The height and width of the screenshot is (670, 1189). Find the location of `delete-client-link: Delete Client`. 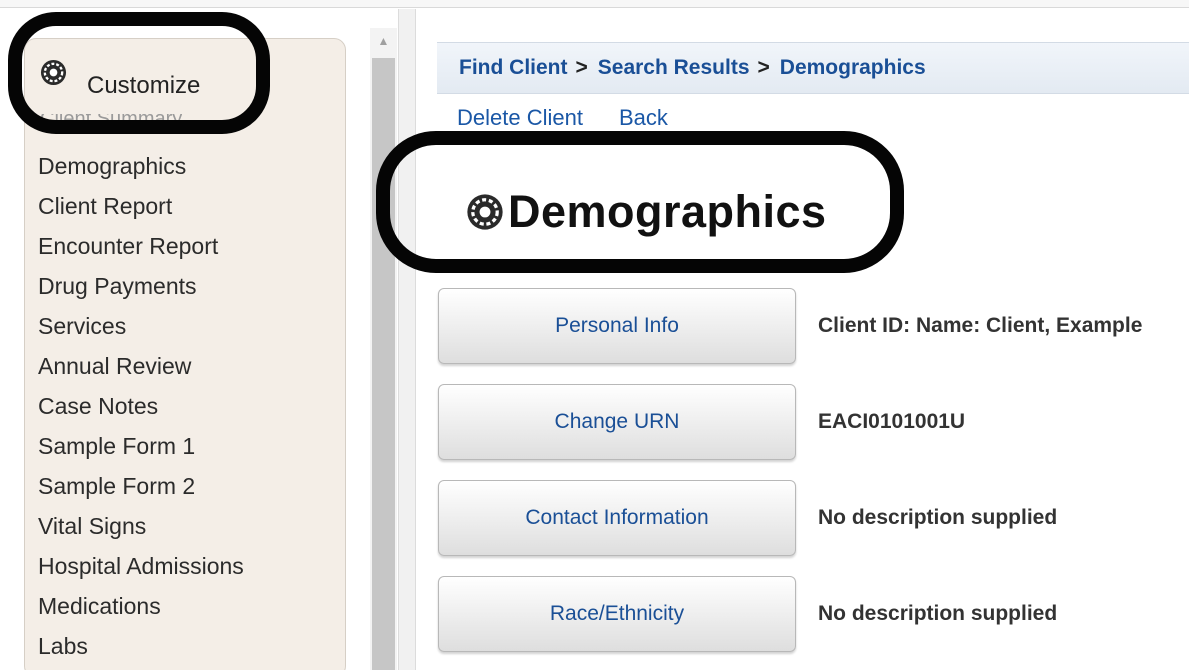

delete-client-link: Delete Client is located at coordinates (520, 118).